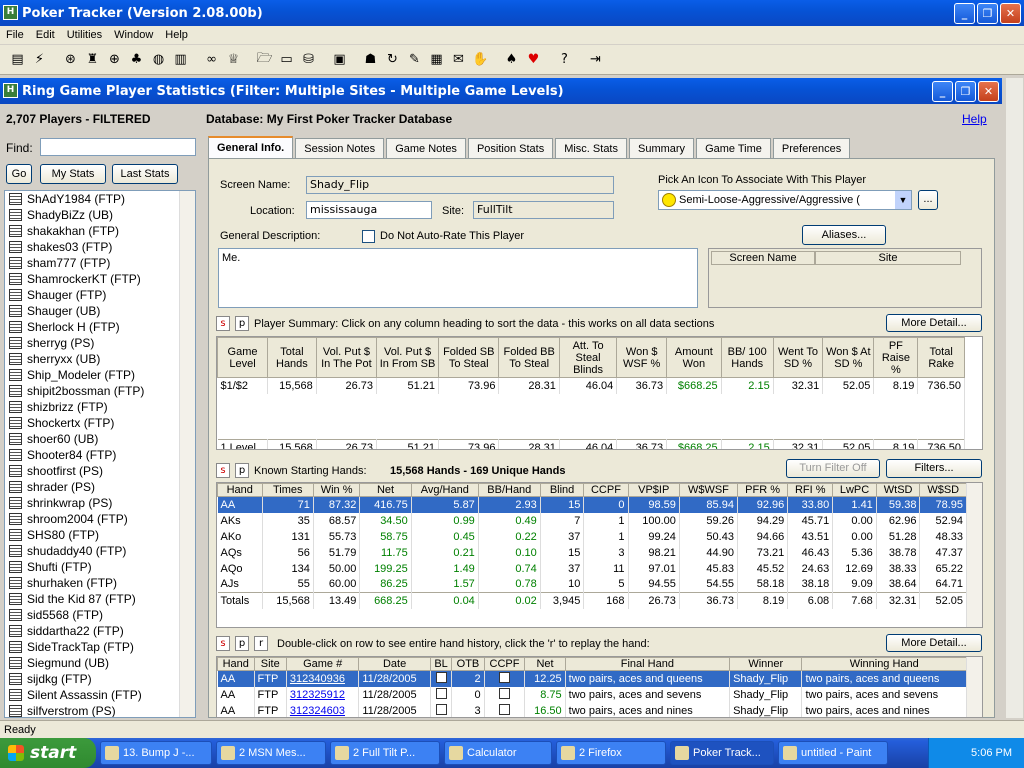 Image resolution: width=1024 pixels, height=768 pixels. What do you see at coordinates (903, 200) in the screenshot?
I see `chevron-down-icon: ▼` at bounding box center [903, 200].